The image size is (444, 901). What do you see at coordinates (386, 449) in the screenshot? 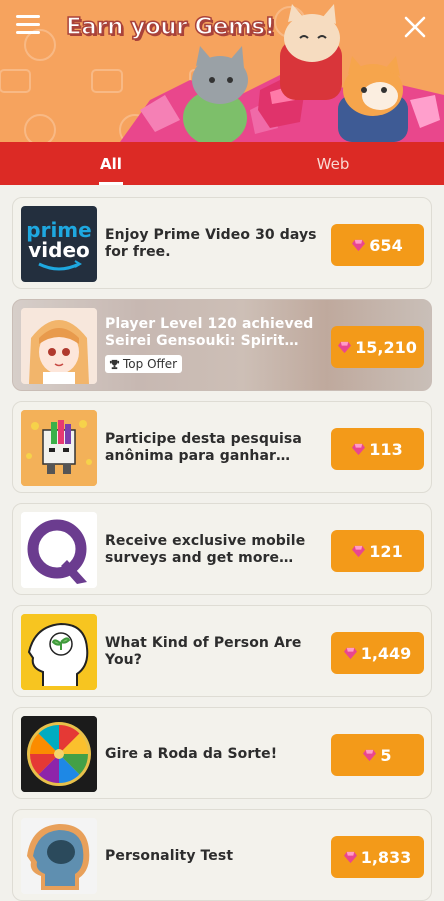
I see `gems-amount: 113` at bounding box center [386, 449].